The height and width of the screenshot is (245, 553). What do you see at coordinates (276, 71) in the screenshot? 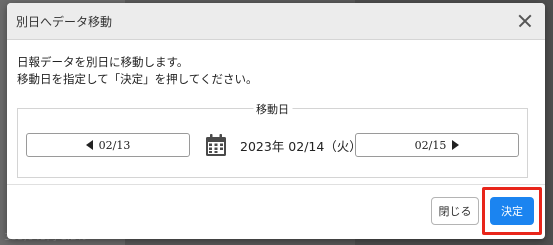
I see `dialog-description: 日報データを別日に移動します。 移動日を指定して「決定」を押してください。` at bounding box center [276, 71].